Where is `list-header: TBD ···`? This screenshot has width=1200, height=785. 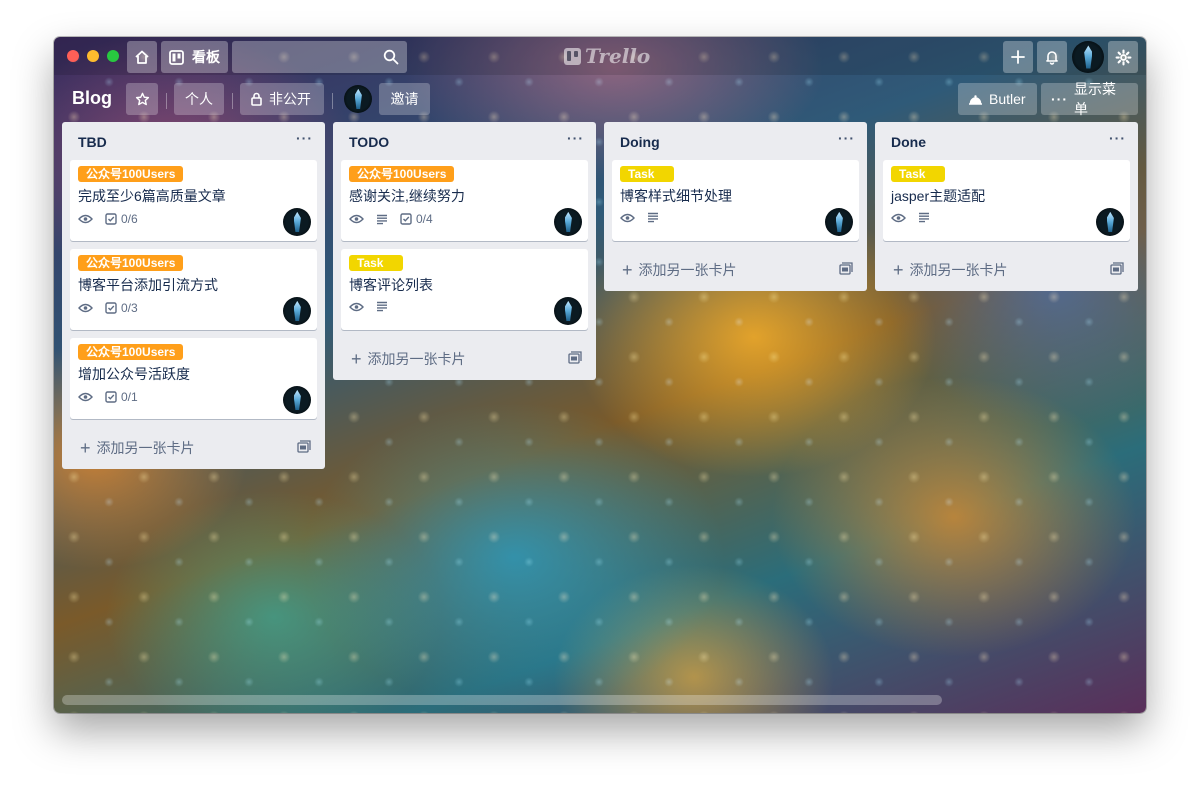
list-header: TBD ··· is located at coordinates (193, 141).